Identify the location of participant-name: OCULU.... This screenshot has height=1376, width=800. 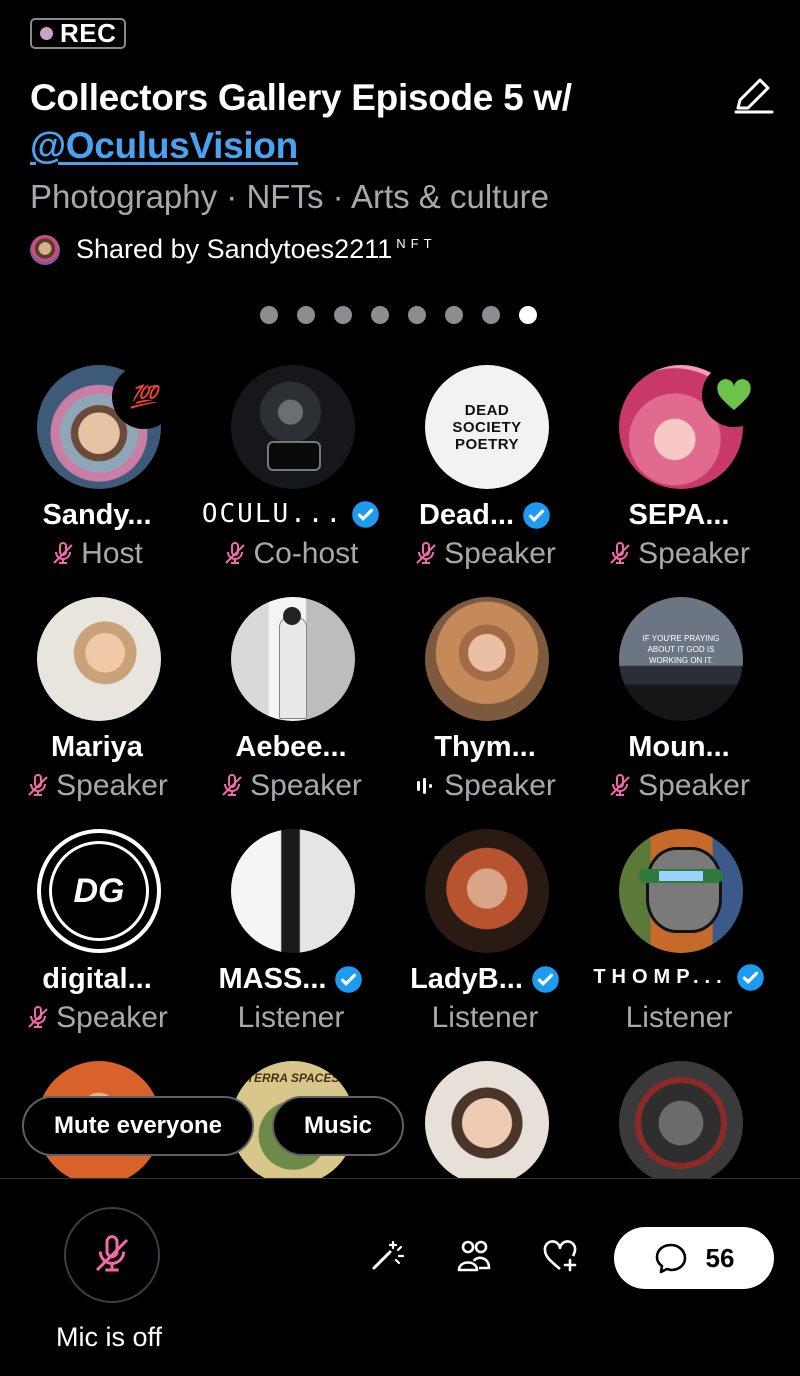
(272, 514).